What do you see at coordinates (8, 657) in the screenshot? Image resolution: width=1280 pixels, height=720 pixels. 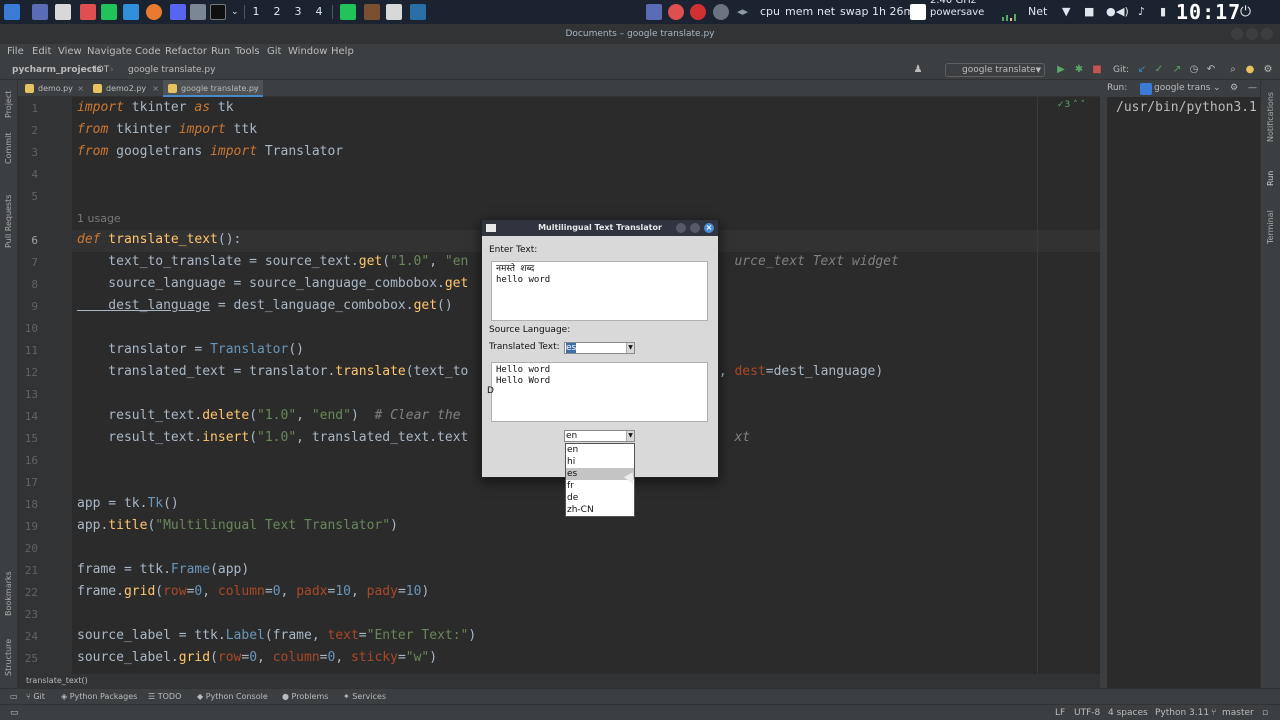 I see `structure-tool-tab: Structure` at bounding box center [8, 657].